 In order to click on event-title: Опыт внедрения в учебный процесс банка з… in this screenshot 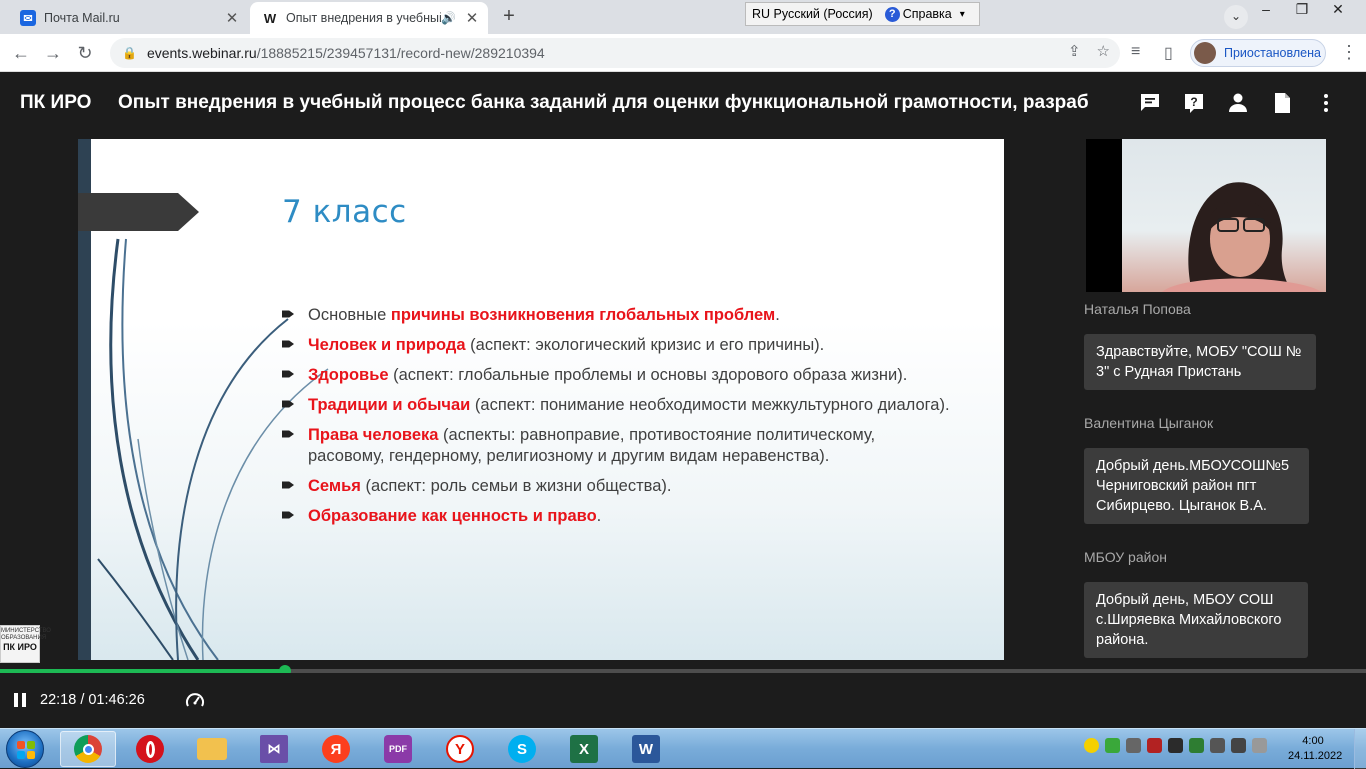, I will do `click(603, 102)`.